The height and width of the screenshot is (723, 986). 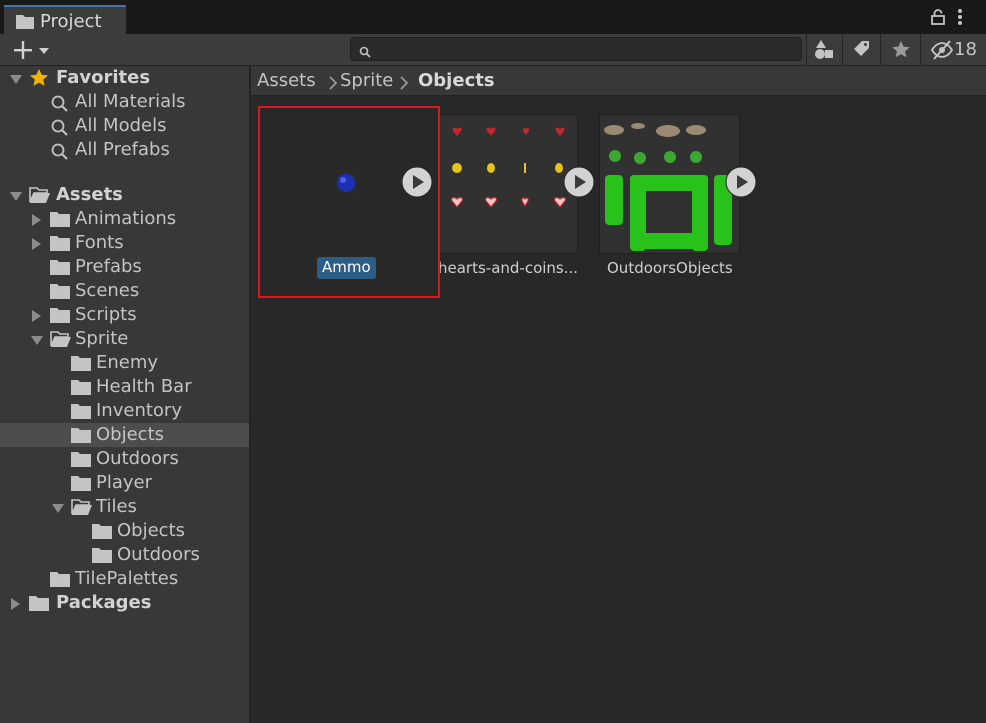 I want to click on tree-label: TilePalettes, so click(x=127, y=578).